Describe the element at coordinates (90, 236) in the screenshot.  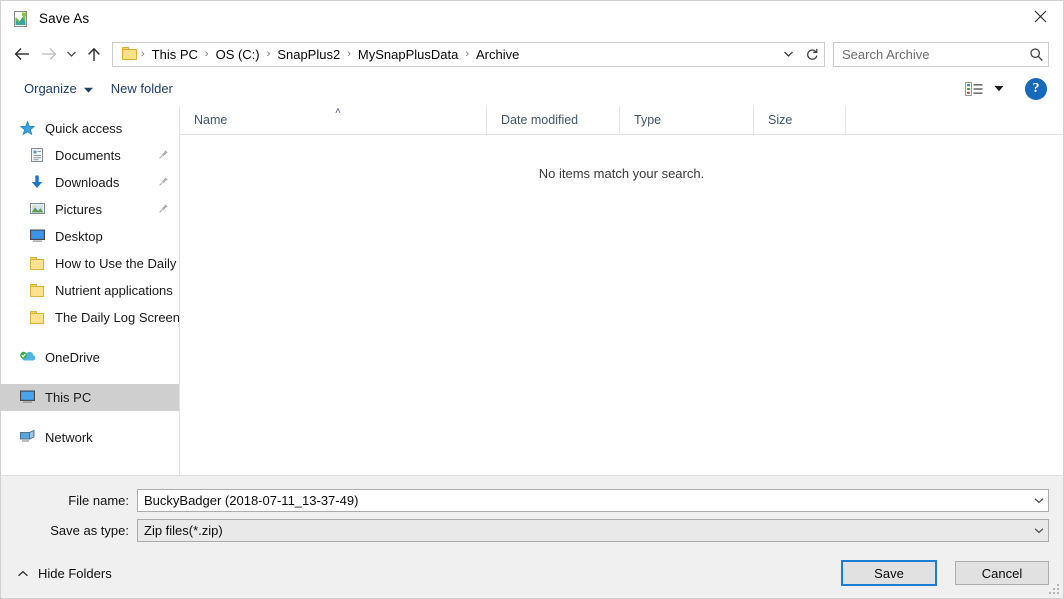
I see `sidebar-item-desktop: Desktop` at that location.